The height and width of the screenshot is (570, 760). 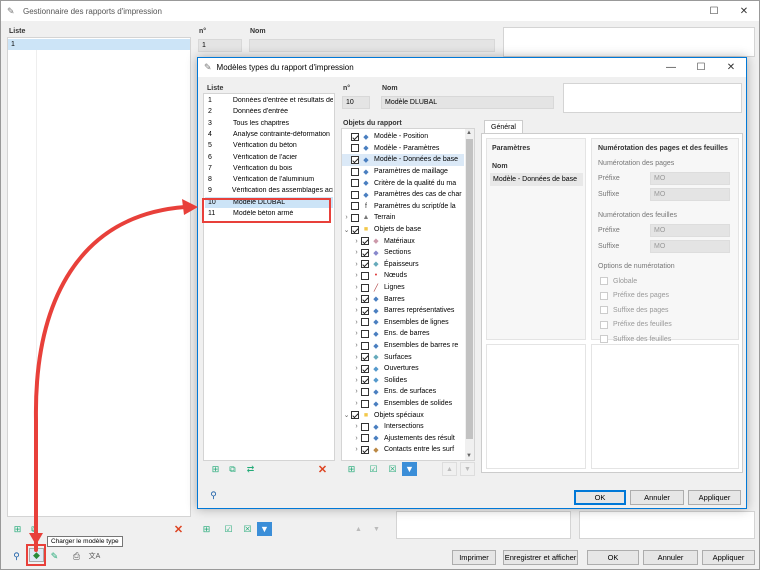 I want to click on annotation-arrows, so click(x=112, y=382).